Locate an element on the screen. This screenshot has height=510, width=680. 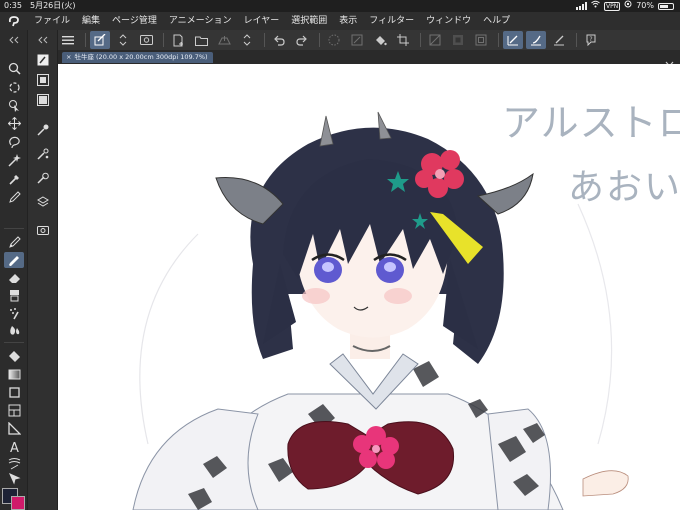
battery-level is located at coordinates (664, 6).